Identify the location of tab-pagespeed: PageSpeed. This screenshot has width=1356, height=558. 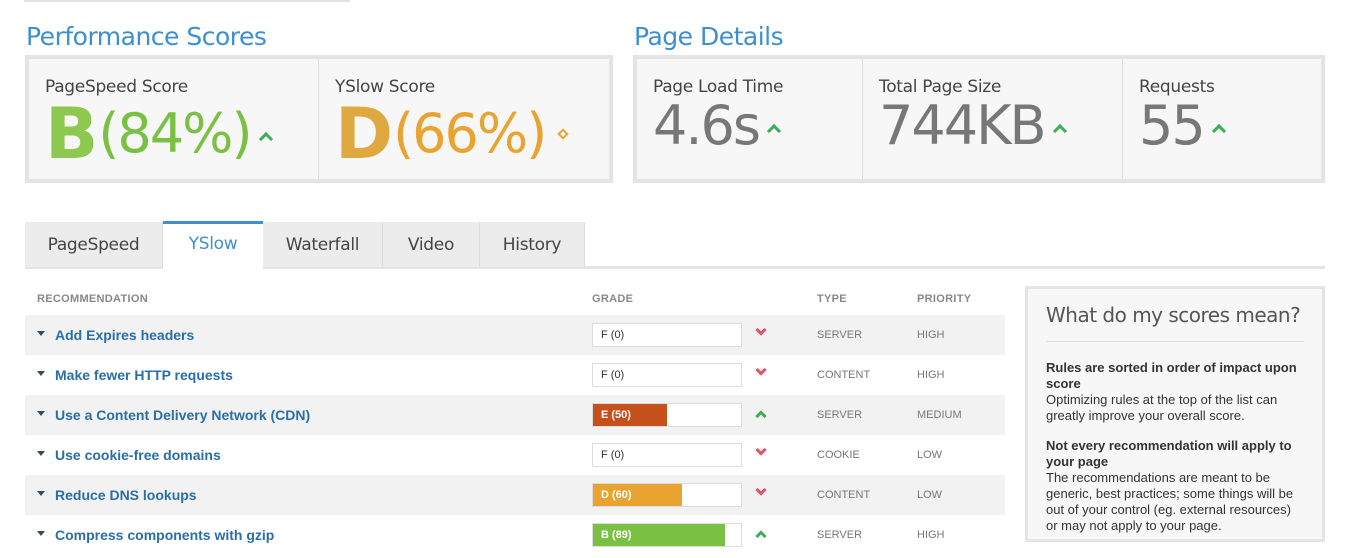
(94, 244).